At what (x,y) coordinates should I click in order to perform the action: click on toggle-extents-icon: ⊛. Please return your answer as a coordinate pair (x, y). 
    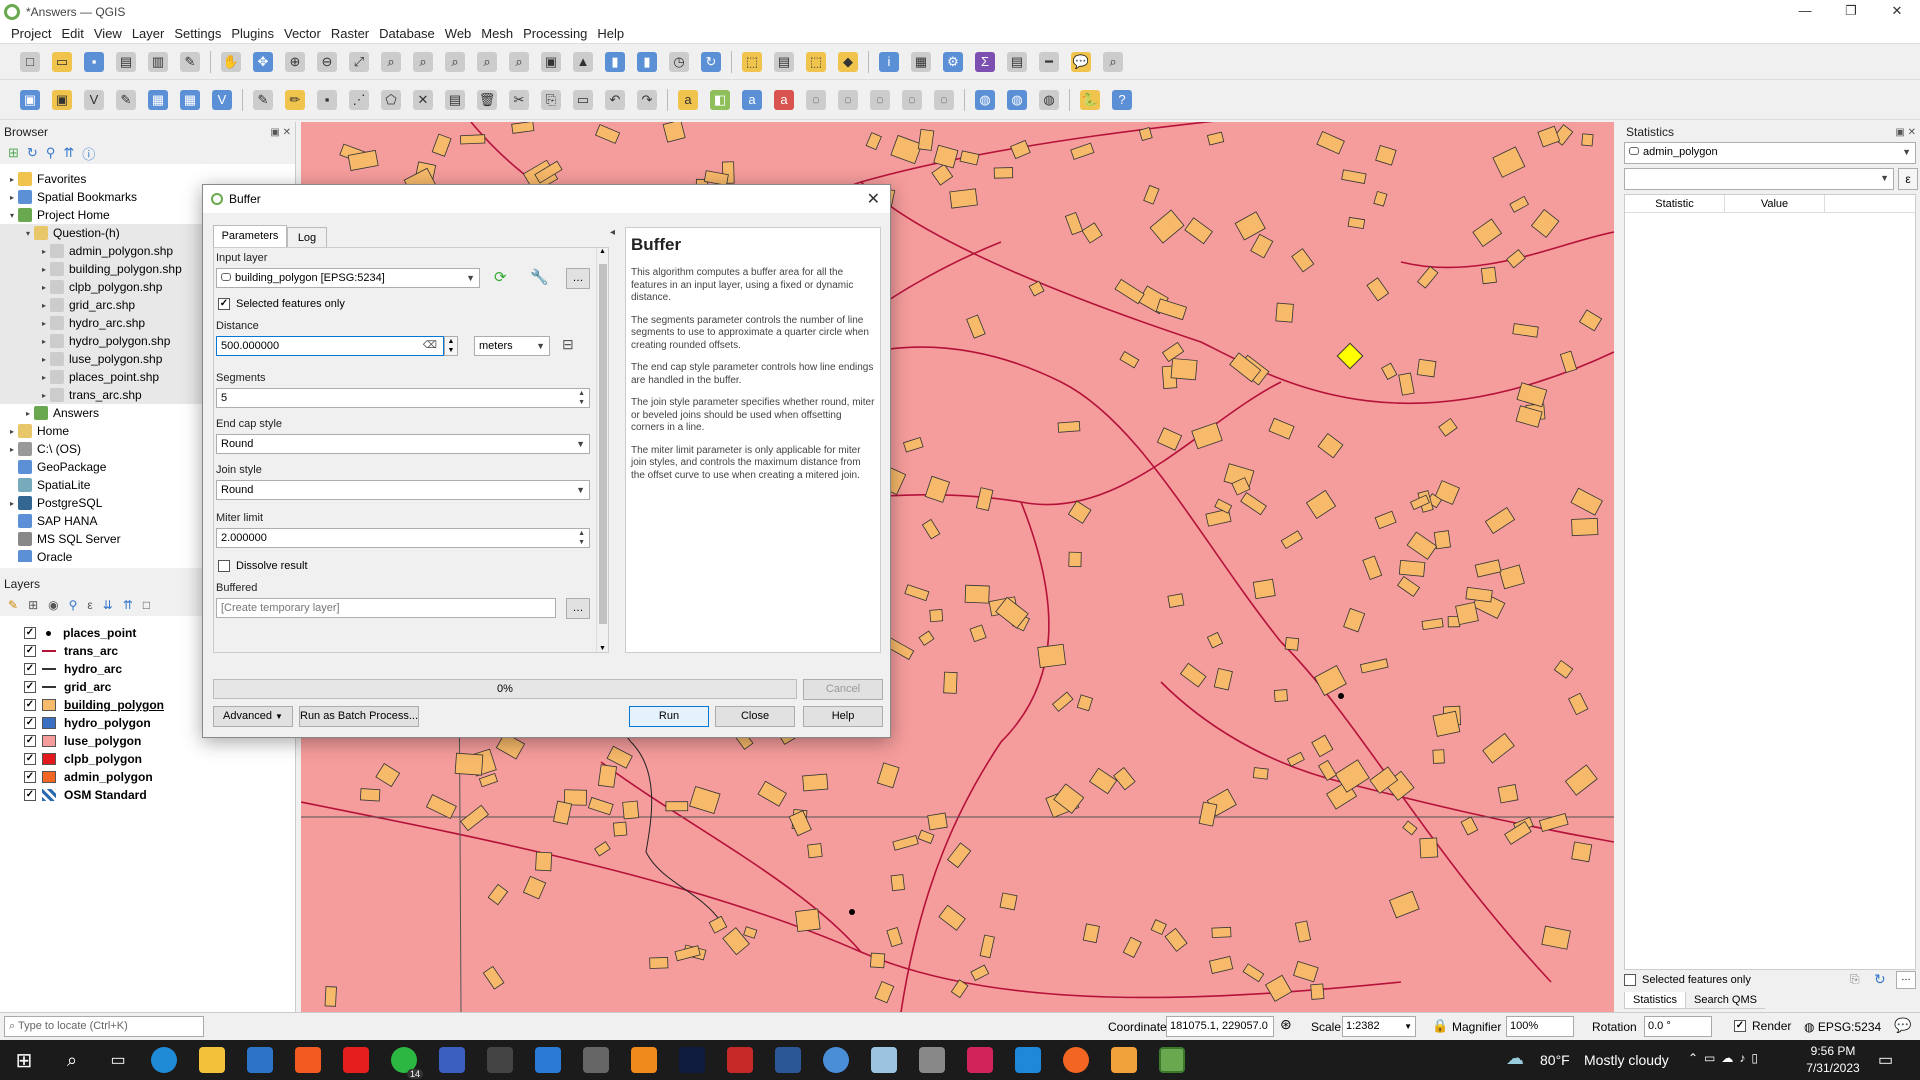
    Looking at the image, I should click on (1286, 1024).